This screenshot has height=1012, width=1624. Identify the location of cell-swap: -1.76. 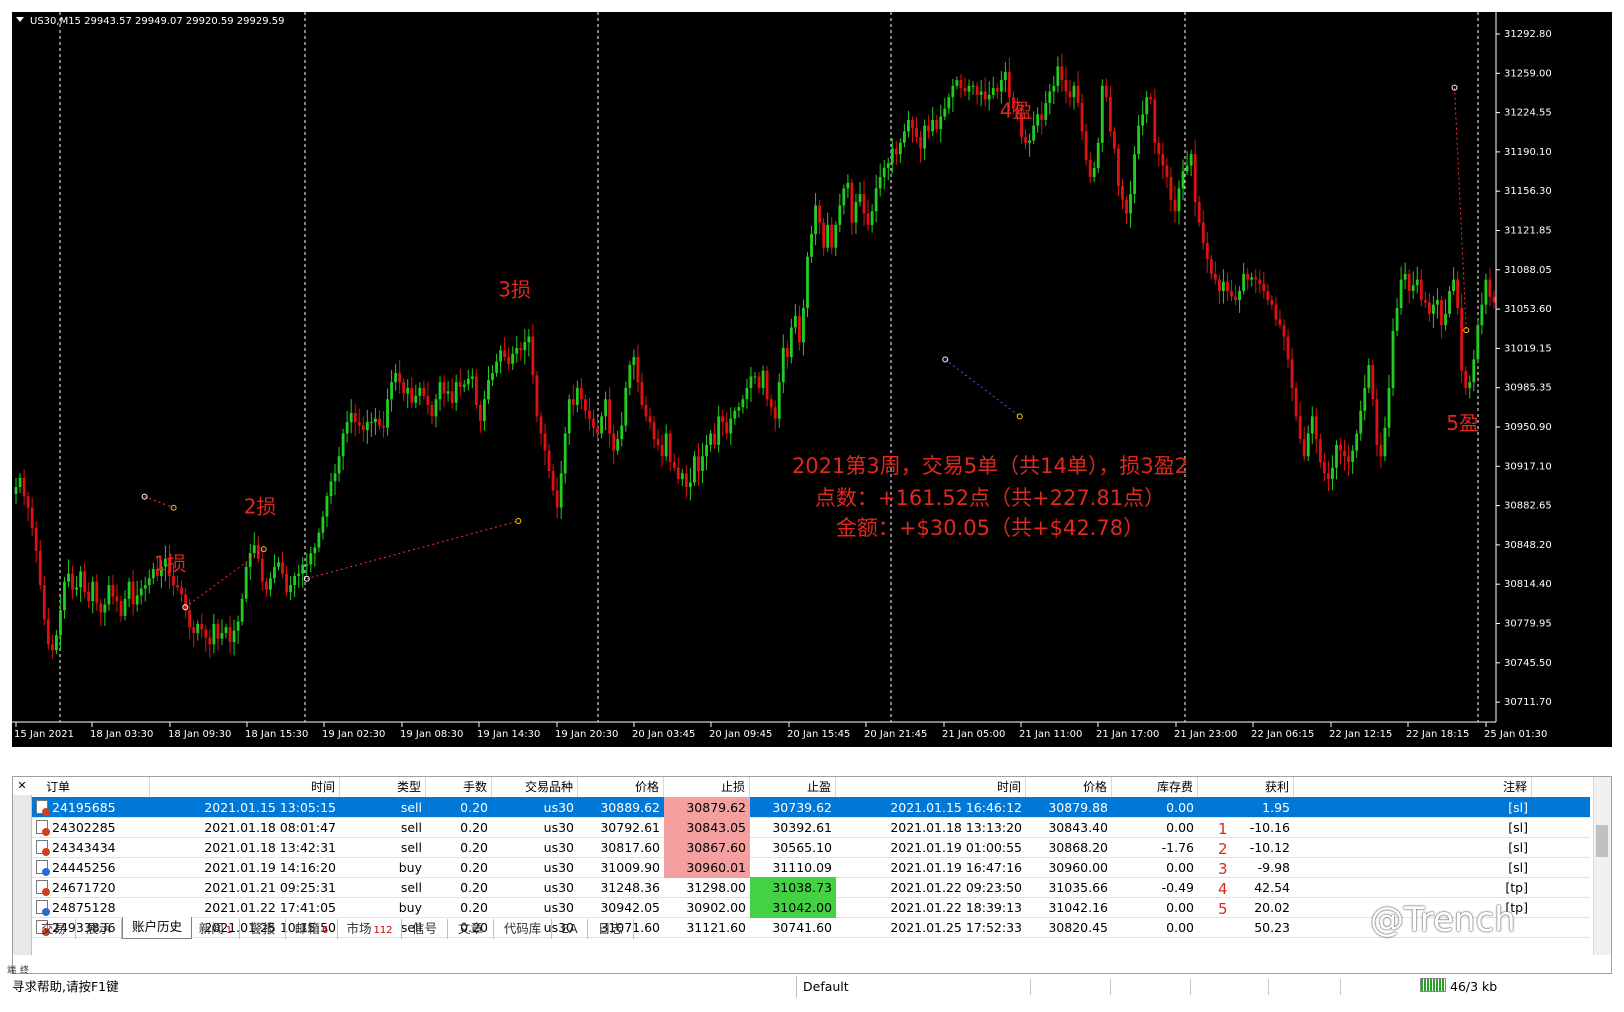
(1177, 847).